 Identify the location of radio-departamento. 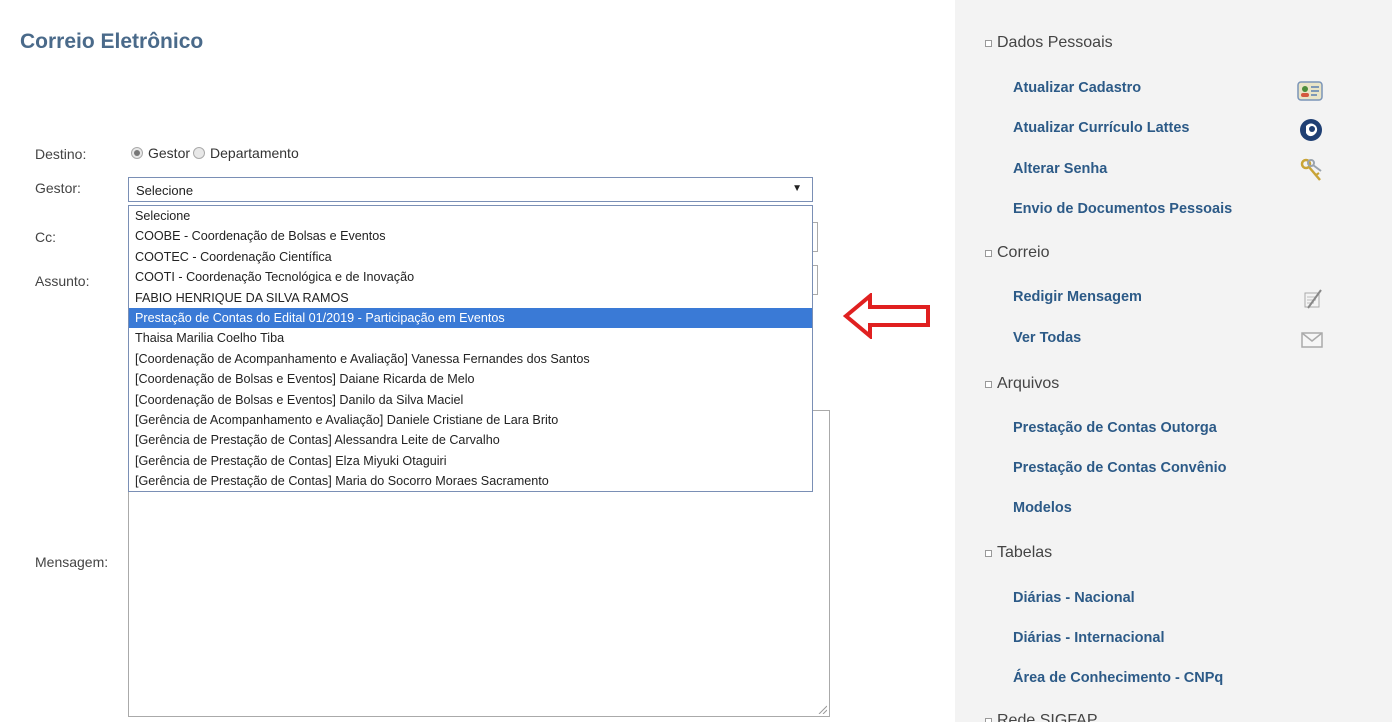
(199, 153).